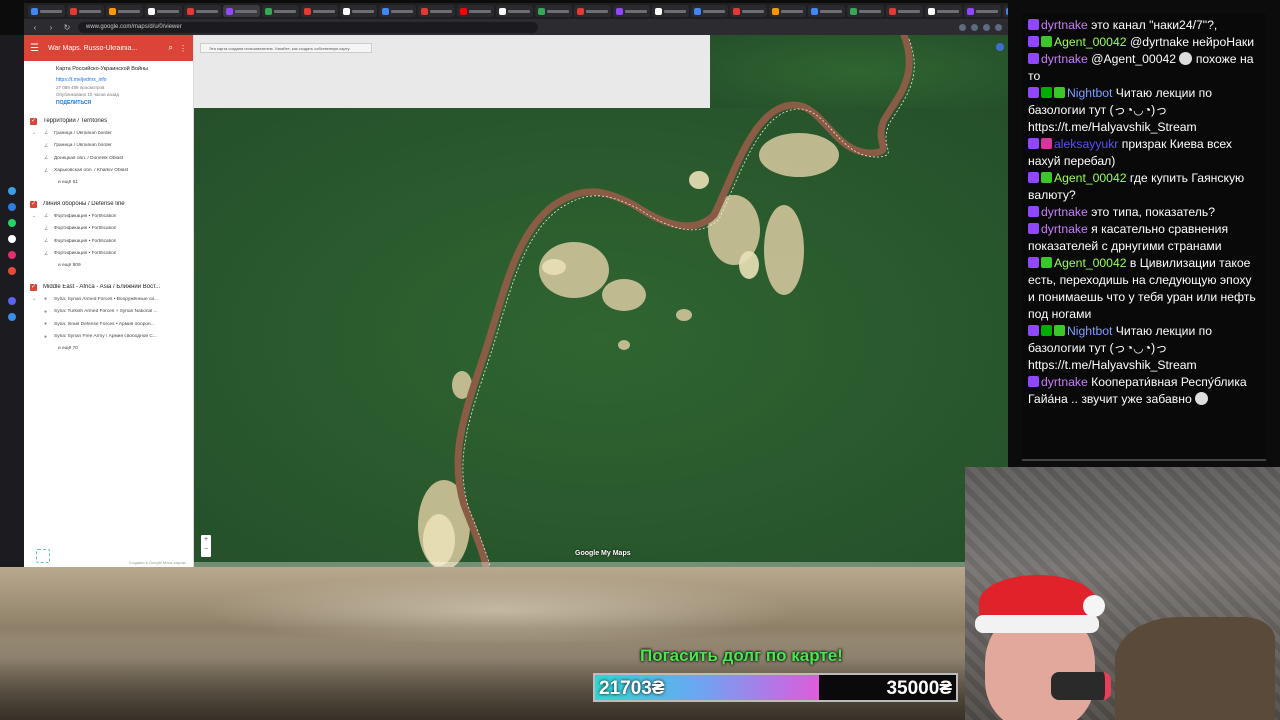  I want to click on layer-more-link: и ещё 70, so click(108, 349).